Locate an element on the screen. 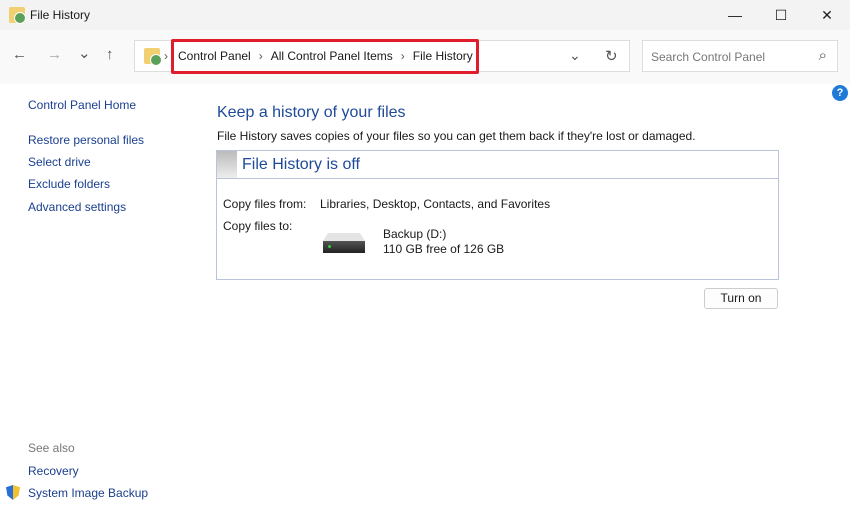  search-icon: ⌕ is located at coordinates (823, 55).